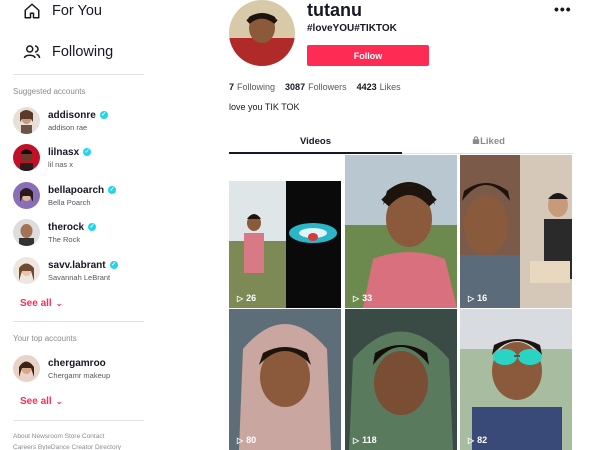 This screenshot has height=450, width=600. I want to click on account-username: chergamroo, so click(77, 363).